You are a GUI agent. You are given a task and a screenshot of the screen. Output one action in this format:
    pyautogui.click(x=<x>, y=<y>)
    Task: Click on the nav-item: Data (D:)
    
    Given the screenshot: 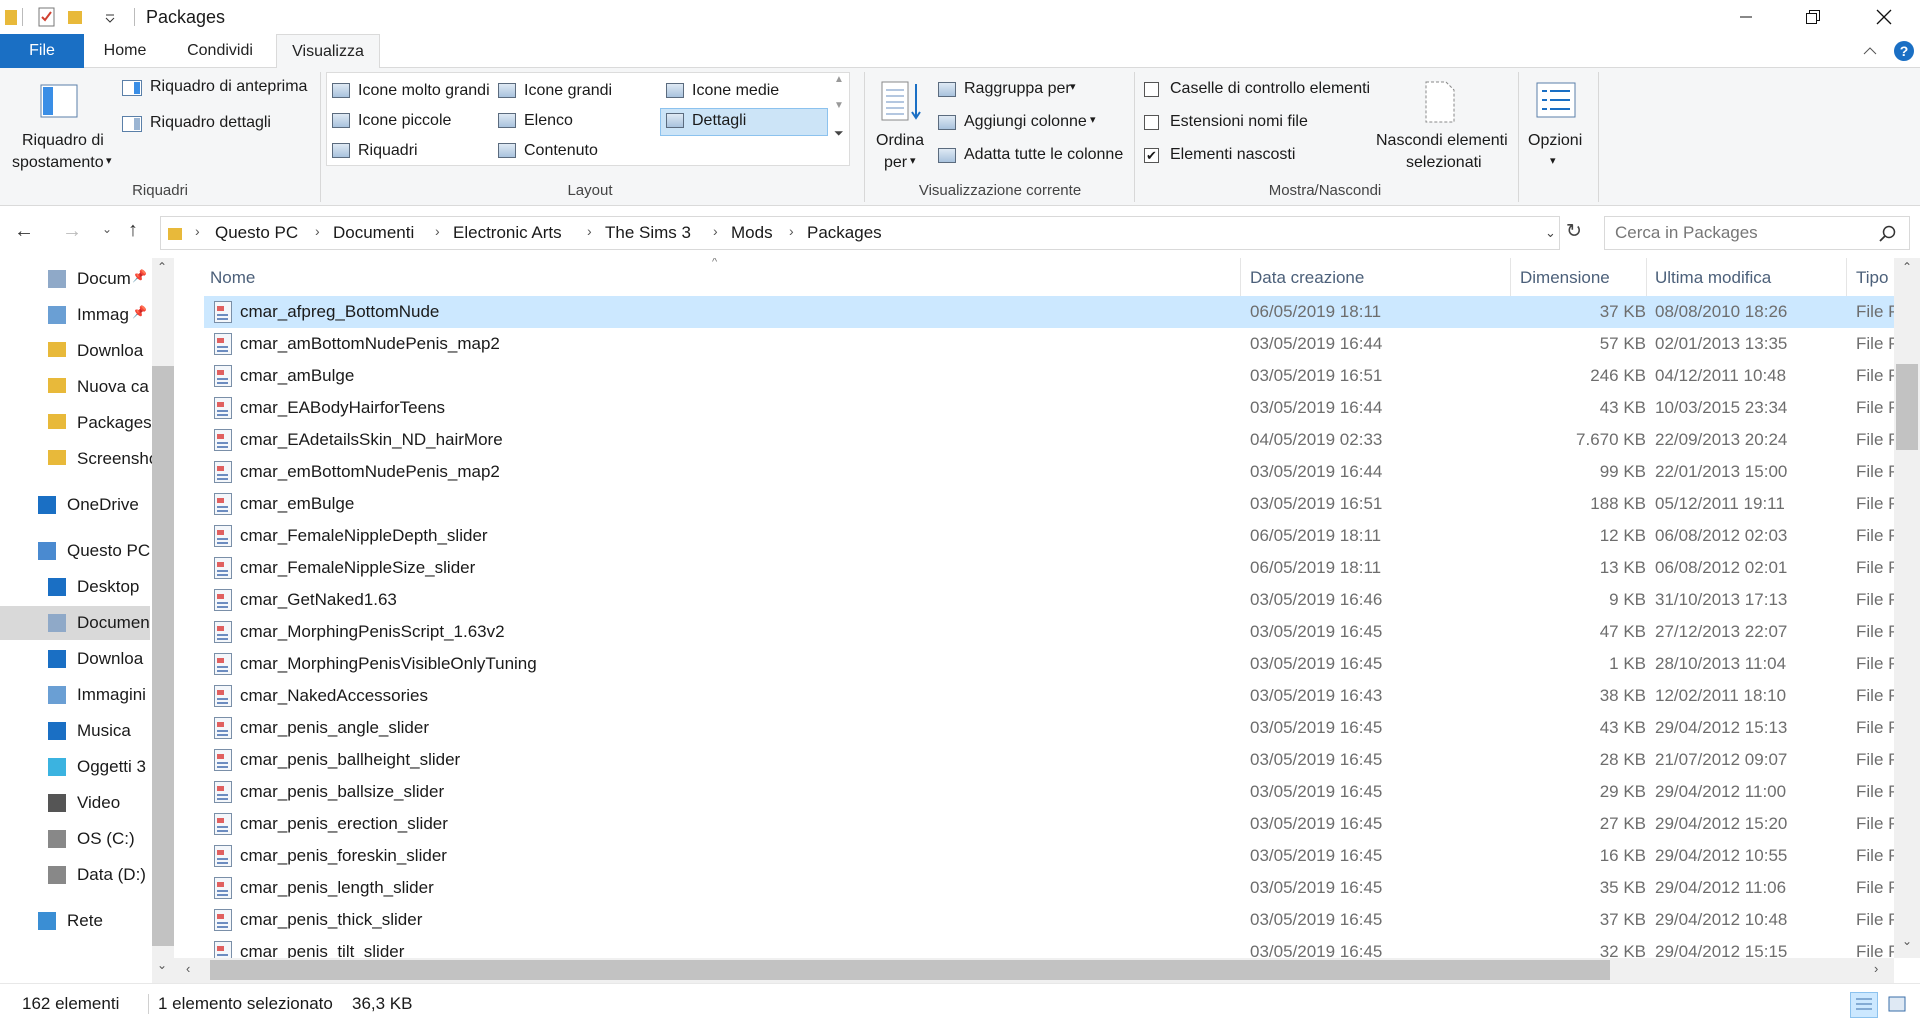 What is the action you would take?
    pyautogui.click(x=75, y=875)
    